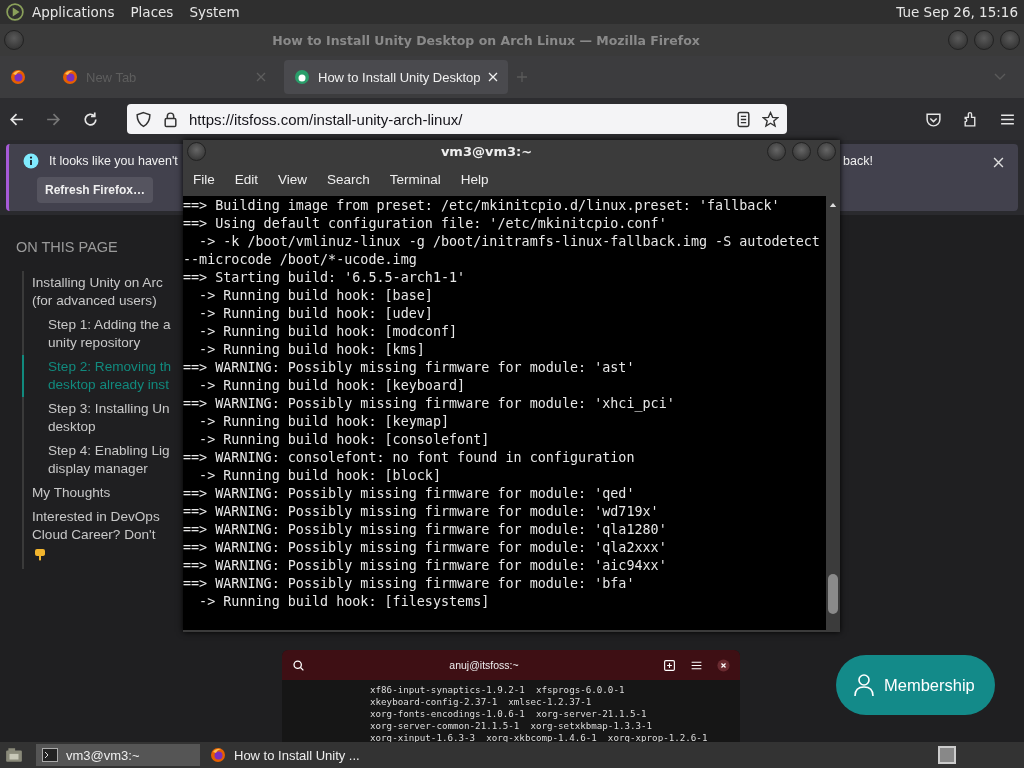  Describe the element at coordinates (915, 685) in the screenshot. I see `membership-button: Membership` at that location.